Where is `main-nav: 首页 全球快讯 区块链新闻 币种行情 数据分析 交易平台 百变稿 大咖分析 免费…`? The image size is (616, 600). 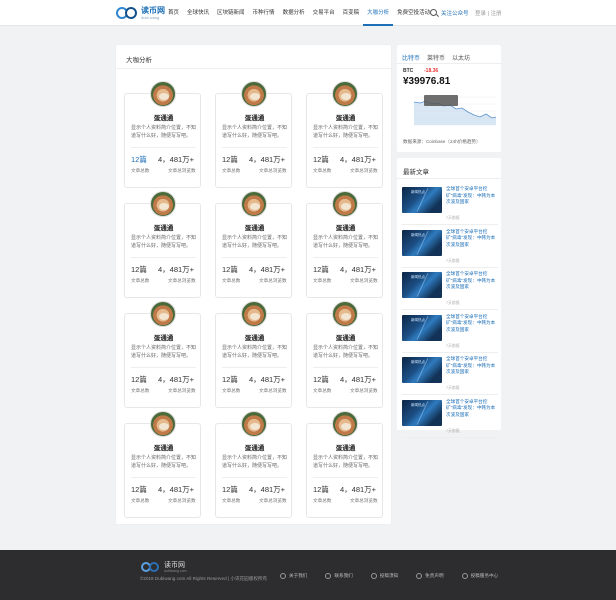 main-nav: 首页 全球快讯 区块链新闻 币种行情 数据分析 交易平台 百变稿 大咖分析 免费… is located at coordinates (299, 13).